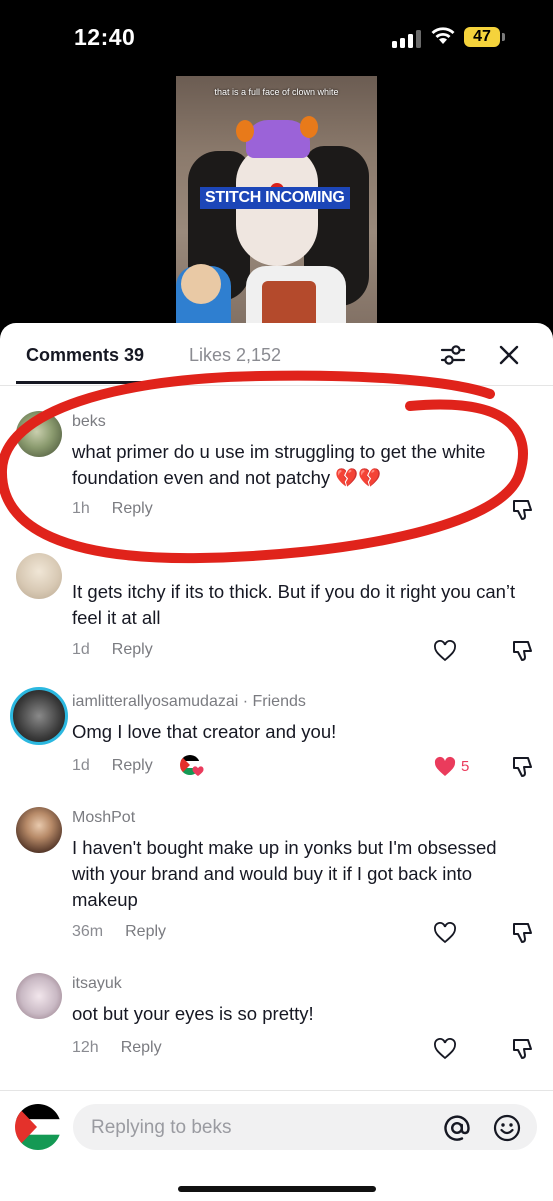 Image resolution: width=553 pixels, height=1201 pixels. Describe the element at coordinates (503, 37) in the screenshot. I see `battery-tip` at that location.